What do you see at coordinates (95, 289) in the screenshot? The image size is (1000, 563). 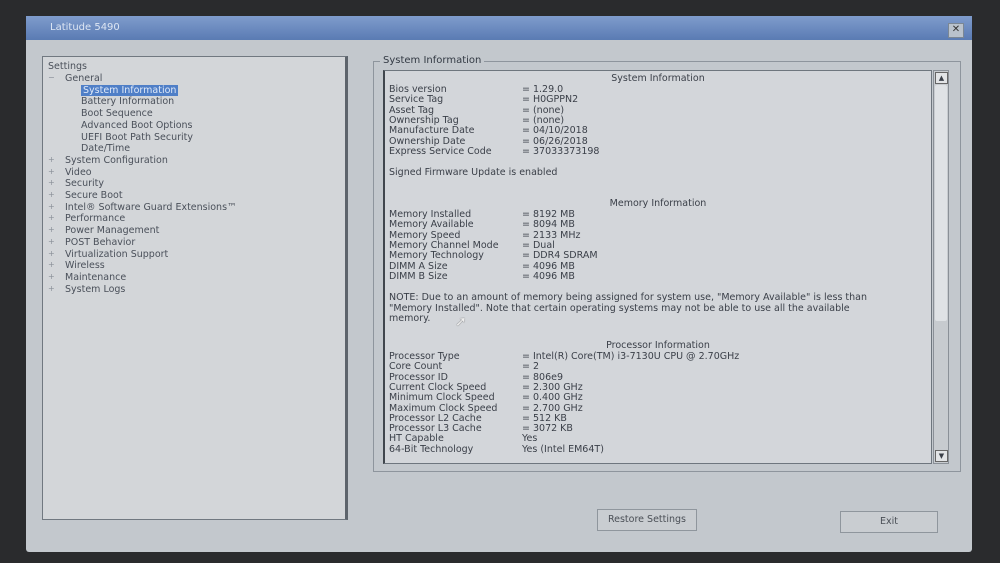 I see `tree-item: System Logs` at bounding box center [95, 289].